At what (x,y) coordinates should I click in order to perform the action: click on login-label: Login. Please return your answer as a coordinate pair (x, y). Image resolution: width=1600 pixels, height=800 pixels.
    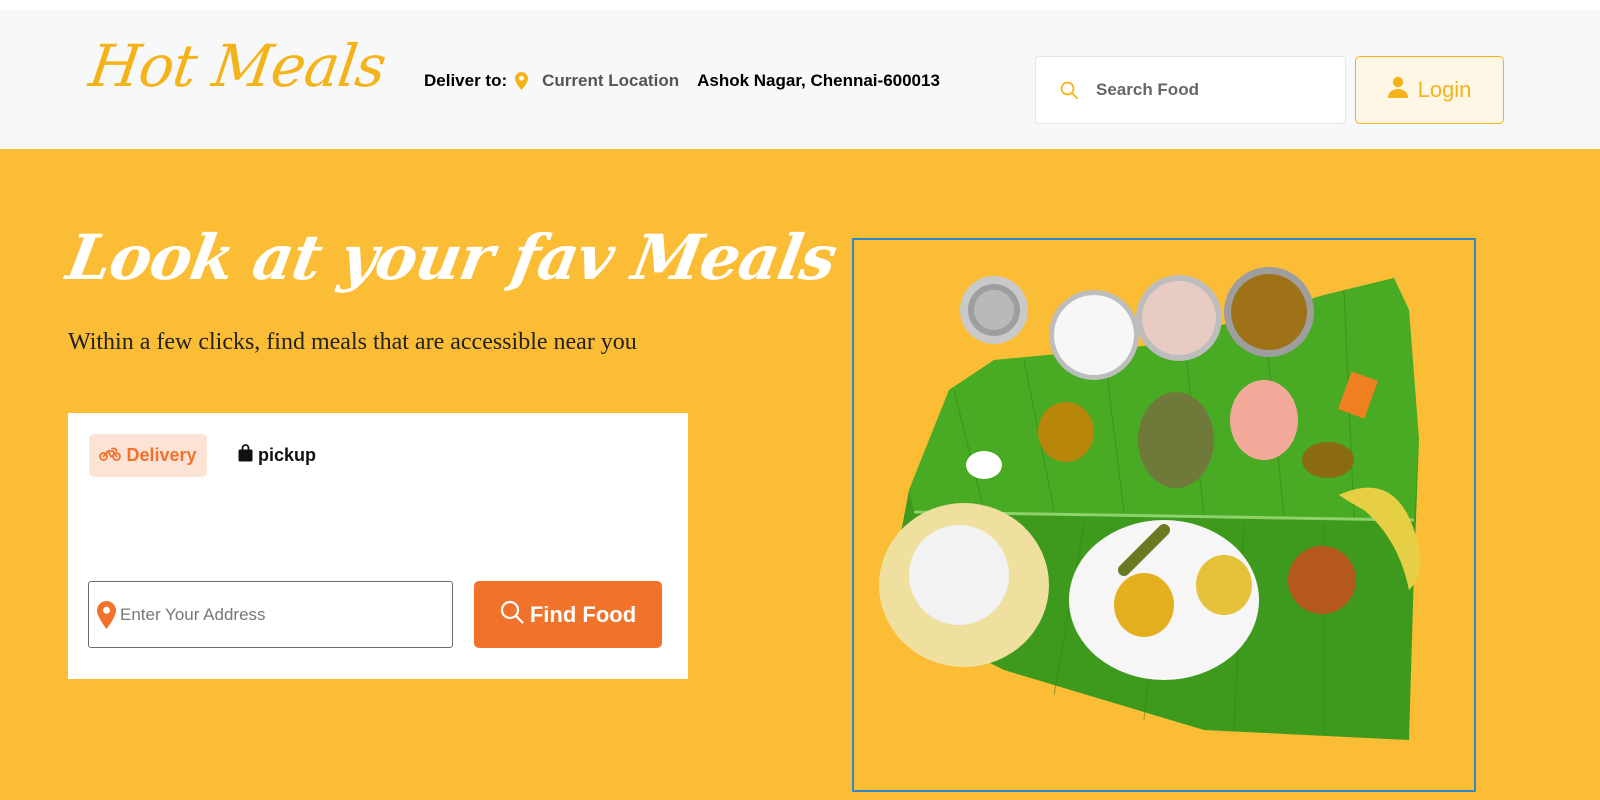
    Looking at the image, I should click on (1444, 89).